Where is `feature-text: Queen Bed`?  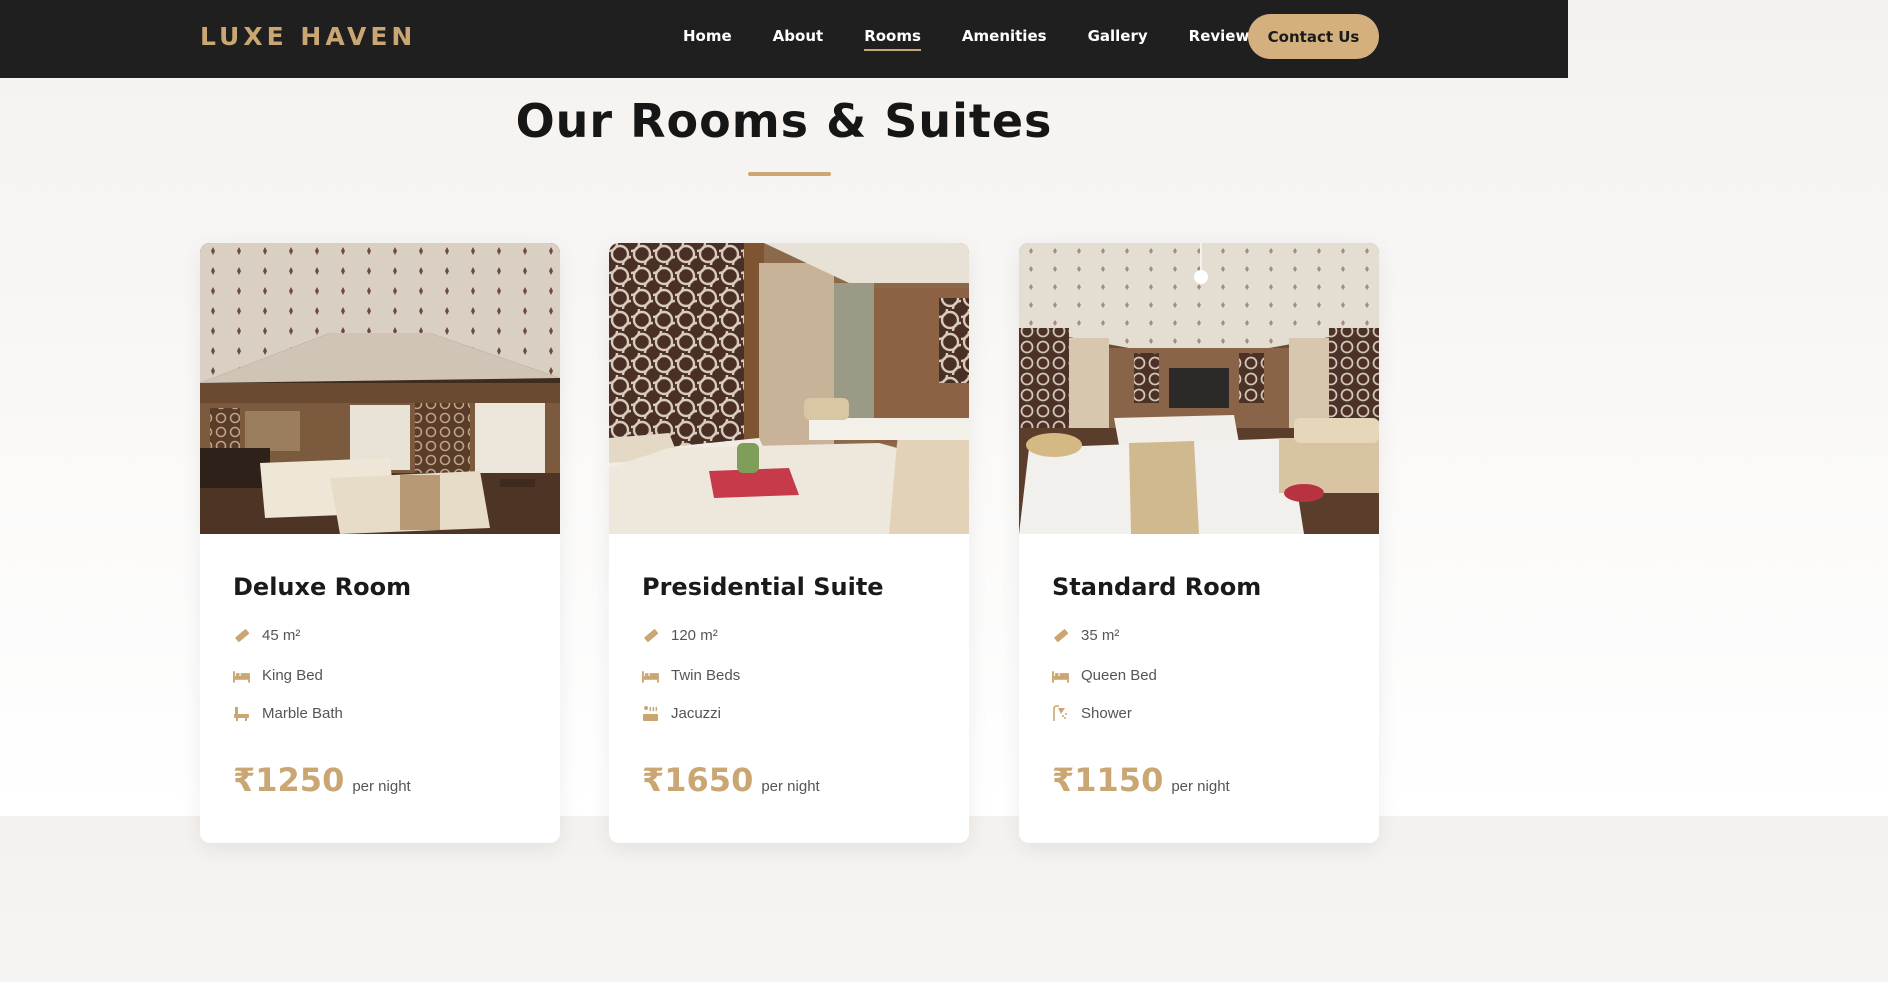 feature-text: Queen Bed is located at coordinates (1119, 675).